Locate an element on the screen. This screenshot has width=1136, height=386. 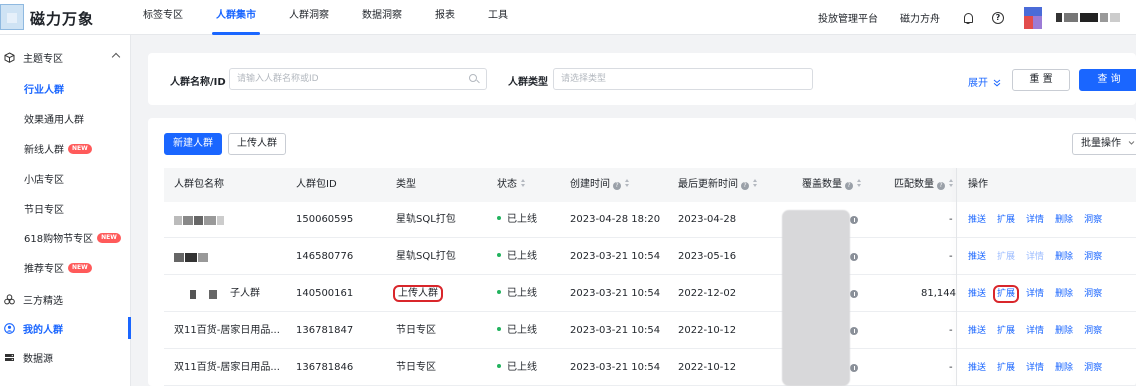
reset-button: 重 置 is located at coordinates (1041, 80).